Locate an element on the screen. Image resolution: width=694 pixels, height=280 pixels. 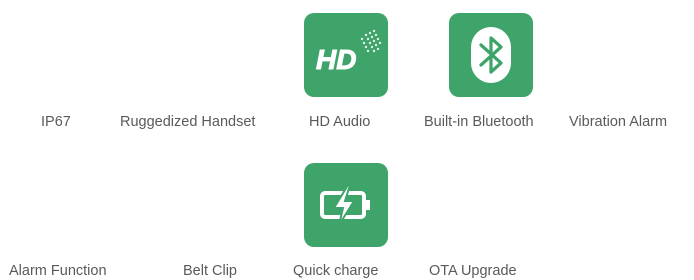
feature-label-quick-charge: Quick charge is located at coordinates (336, 271).